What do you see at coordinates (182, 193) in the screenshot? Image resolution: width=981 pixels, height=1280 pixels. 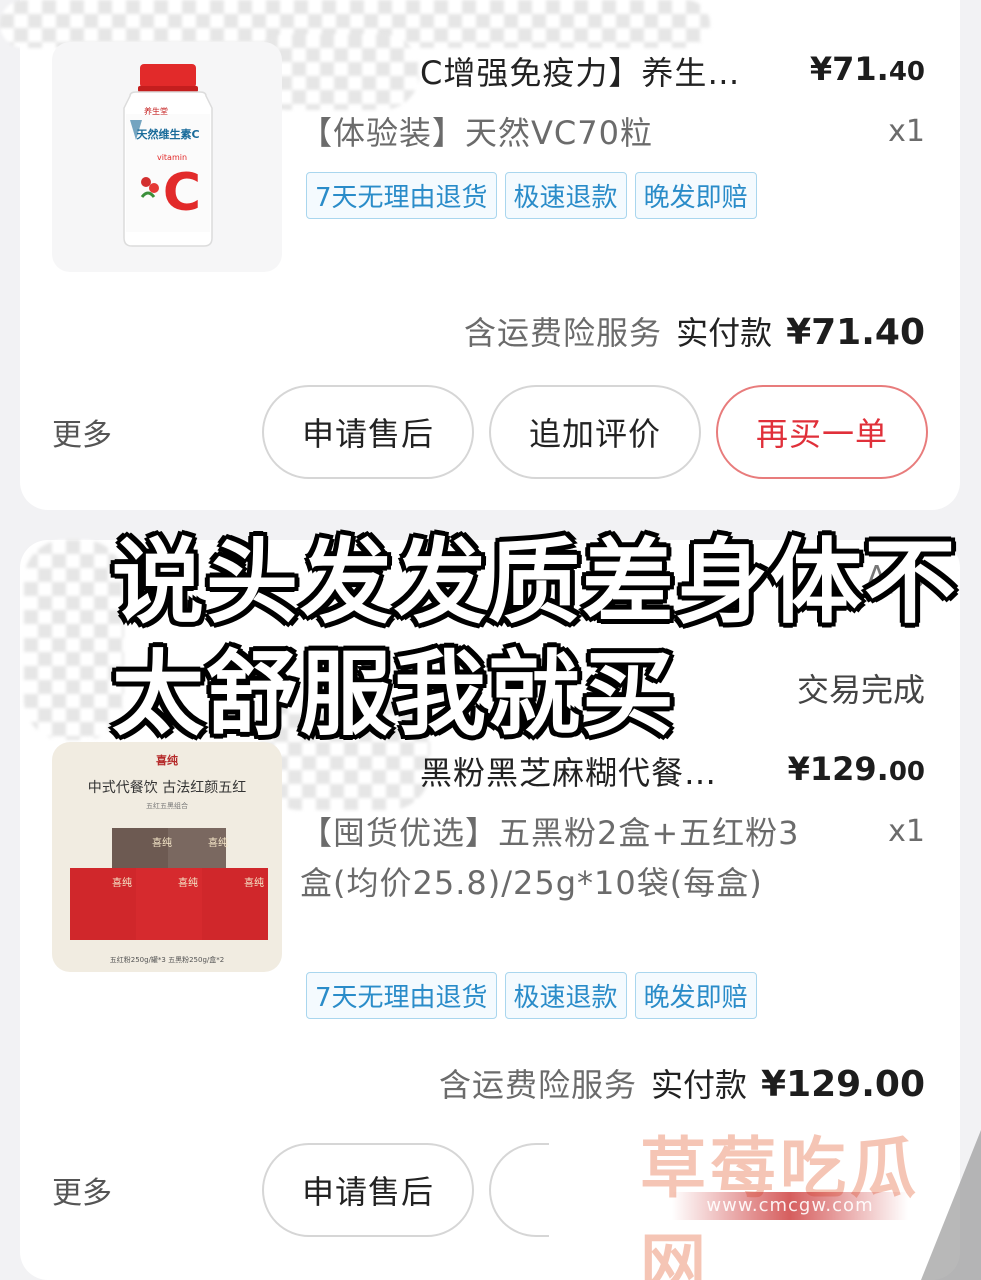 I see `bottle-letter: C` at bounding box center [182, 193].